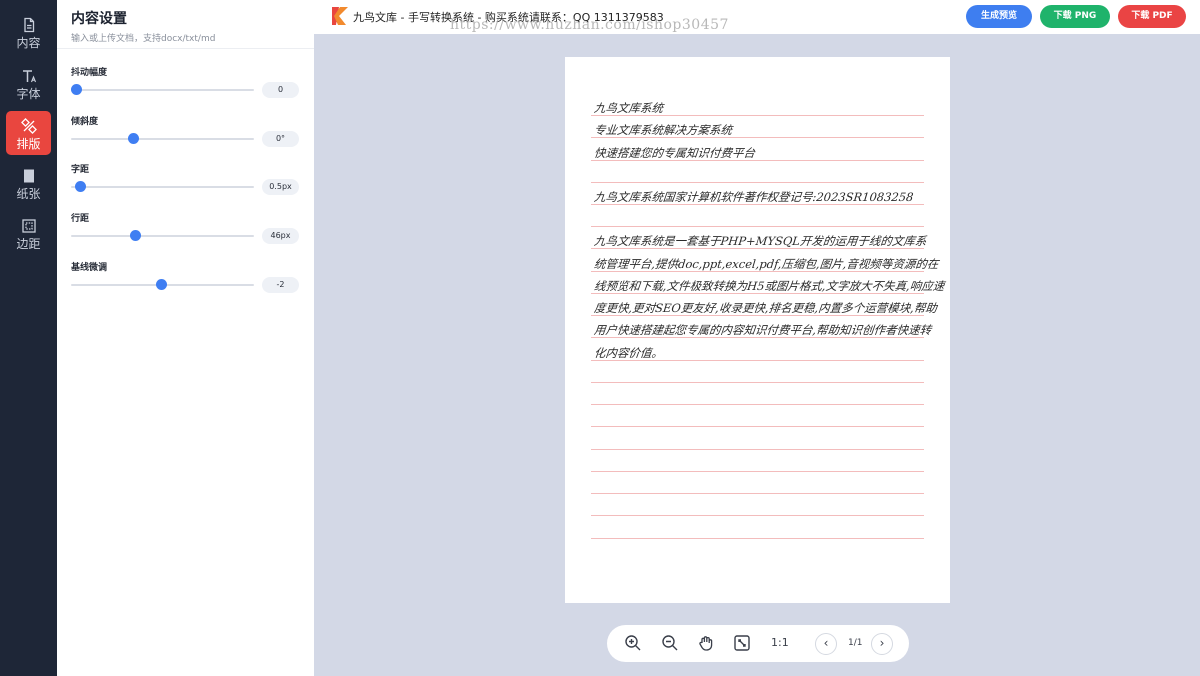 Image resolution: width=1200 pixels, height=676 pixels. Describe the element at coordinates (760, 241) in the screenshot. I see `handwriting-line: 九鸟文库系统是一套基于PHP+MYSQL开发的运用于线的文库系` at that location.